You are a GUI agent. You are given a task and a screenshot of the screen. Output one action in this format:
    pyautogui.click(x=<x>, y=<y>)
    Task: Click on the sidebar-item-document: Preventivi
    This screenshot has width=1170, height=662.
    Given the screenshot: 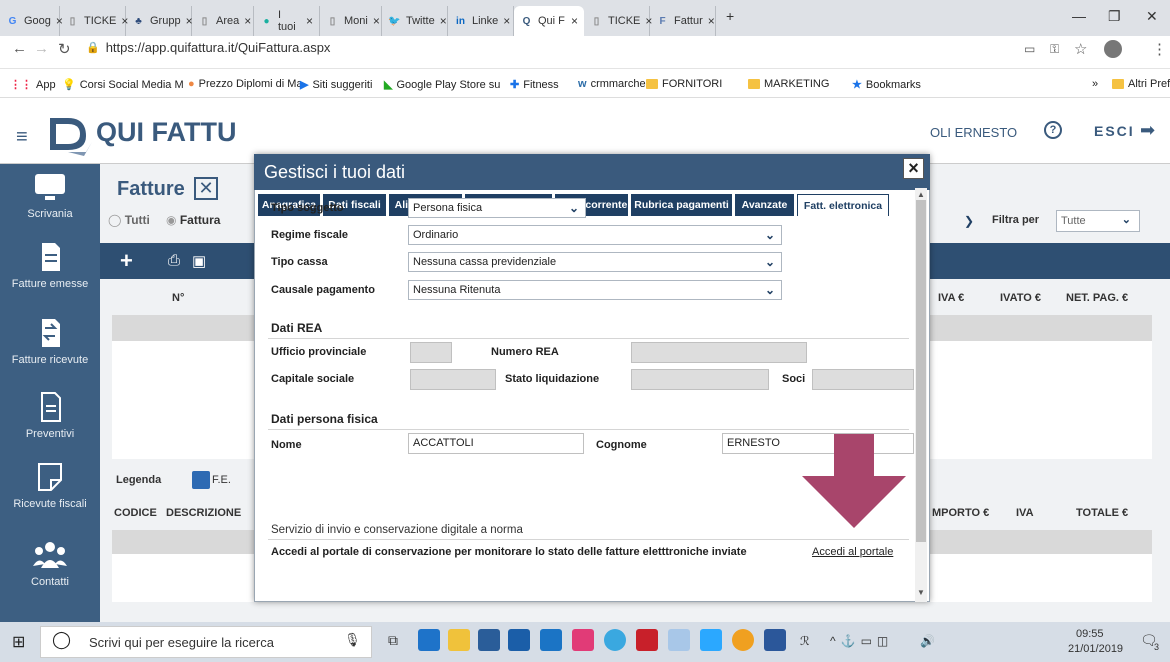 What is the action you would take?
    pyautogui.click(x=50, y=416)
    